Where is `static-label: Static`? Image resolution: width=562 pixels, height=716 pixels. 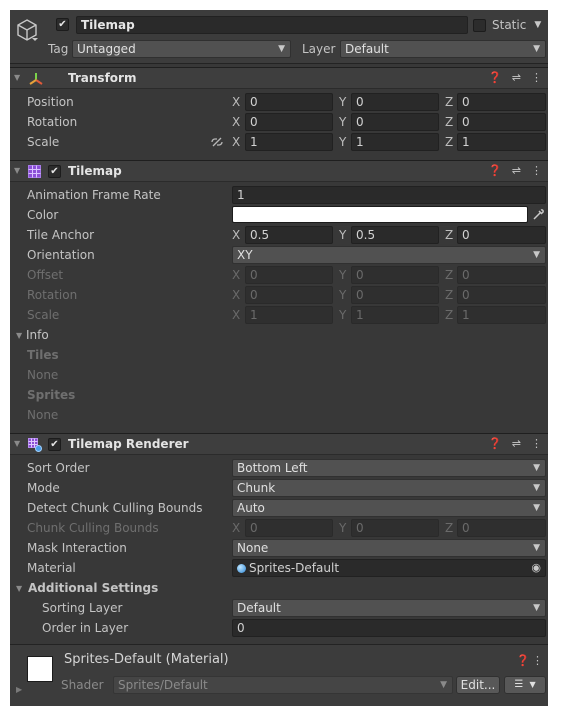 static-label: Static is located at coordinates (509, 25).